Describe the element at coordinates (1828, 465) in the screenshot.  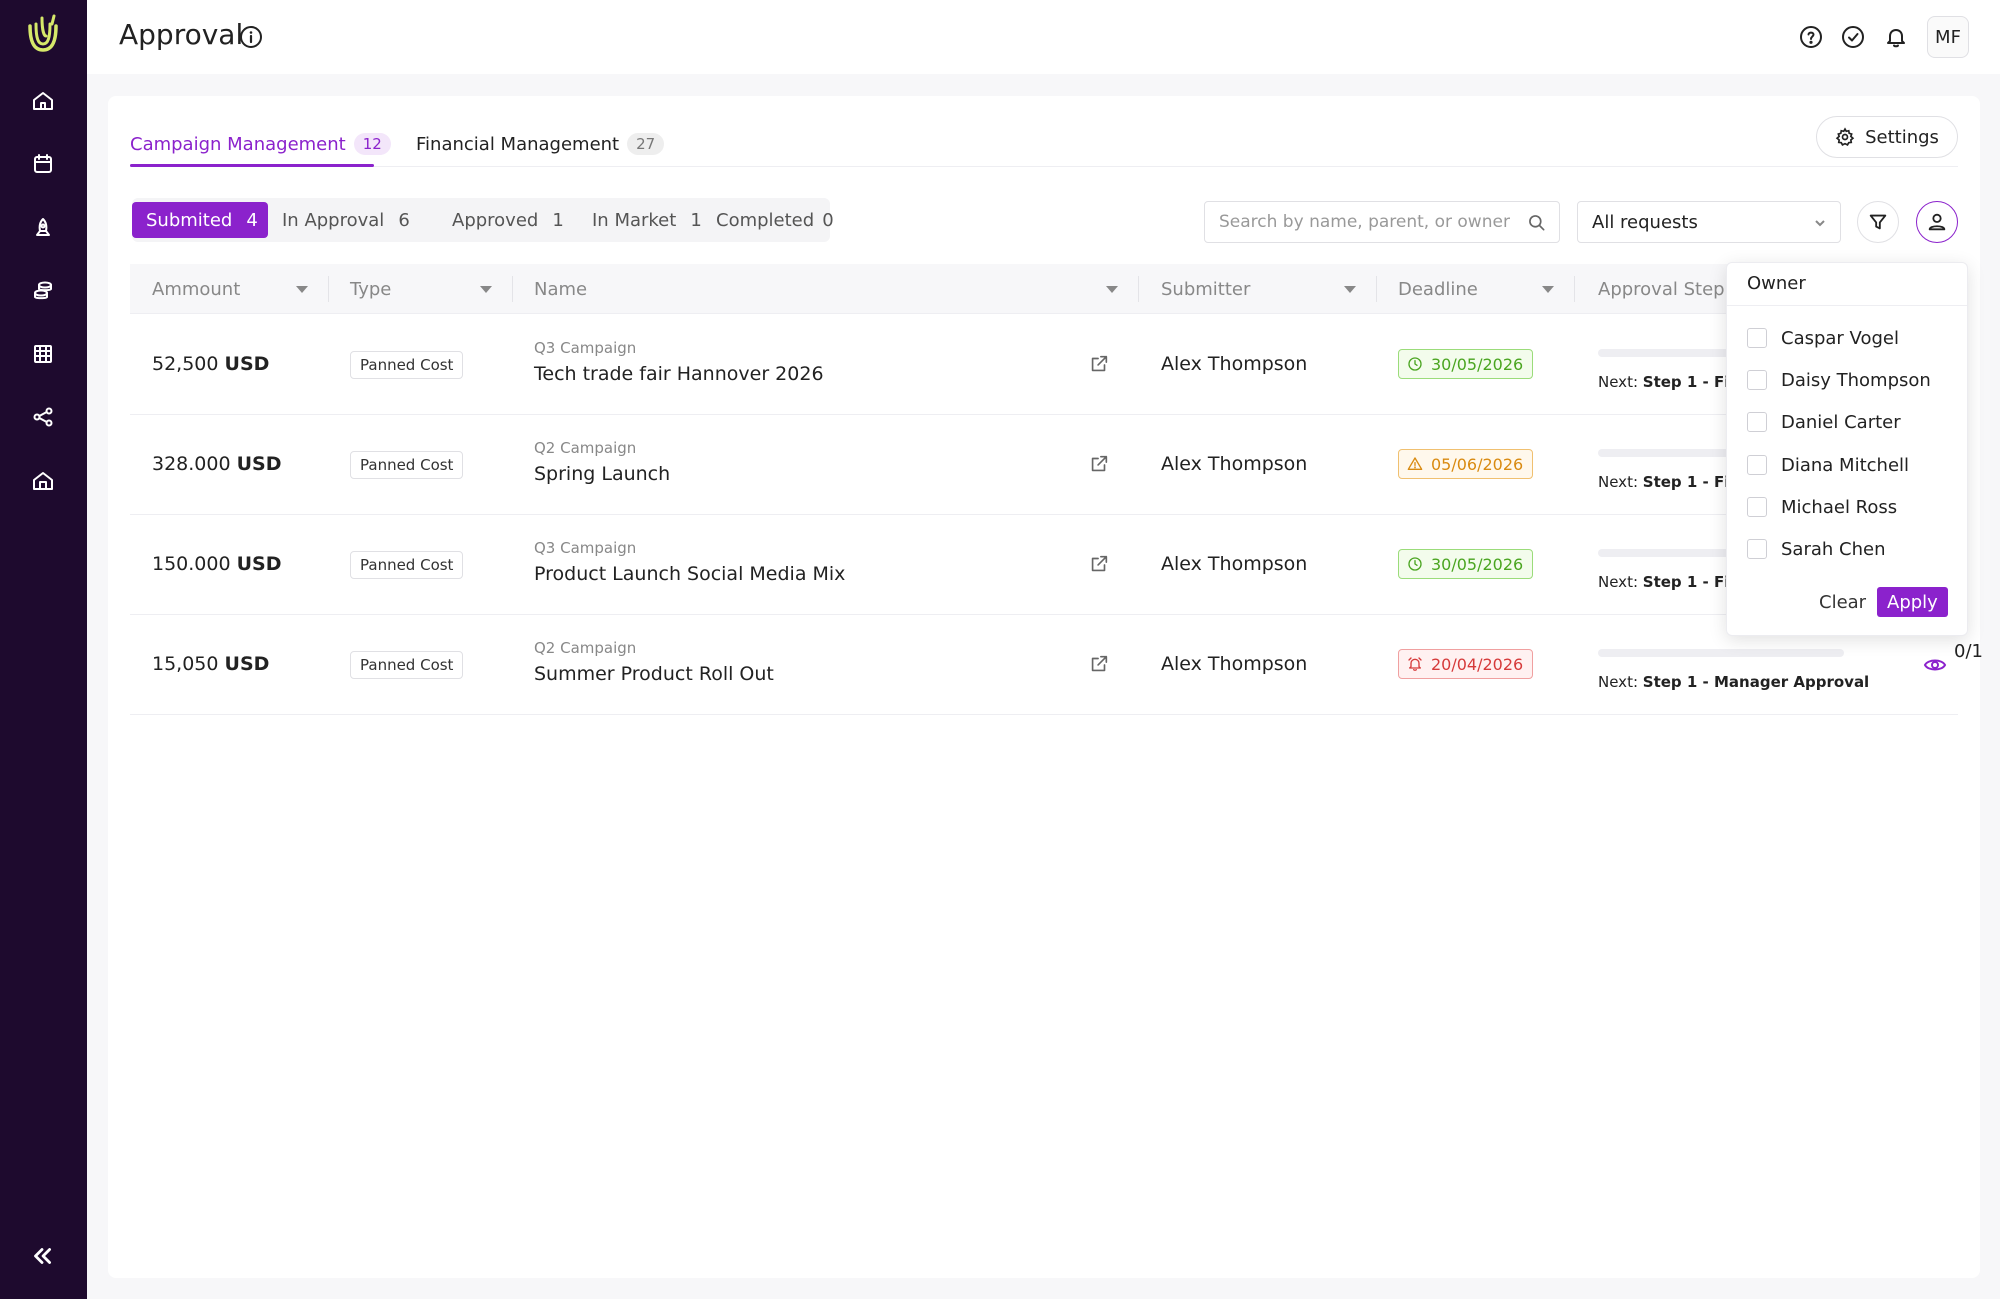
I see `owner-option: Diana Mitchell` at that location.